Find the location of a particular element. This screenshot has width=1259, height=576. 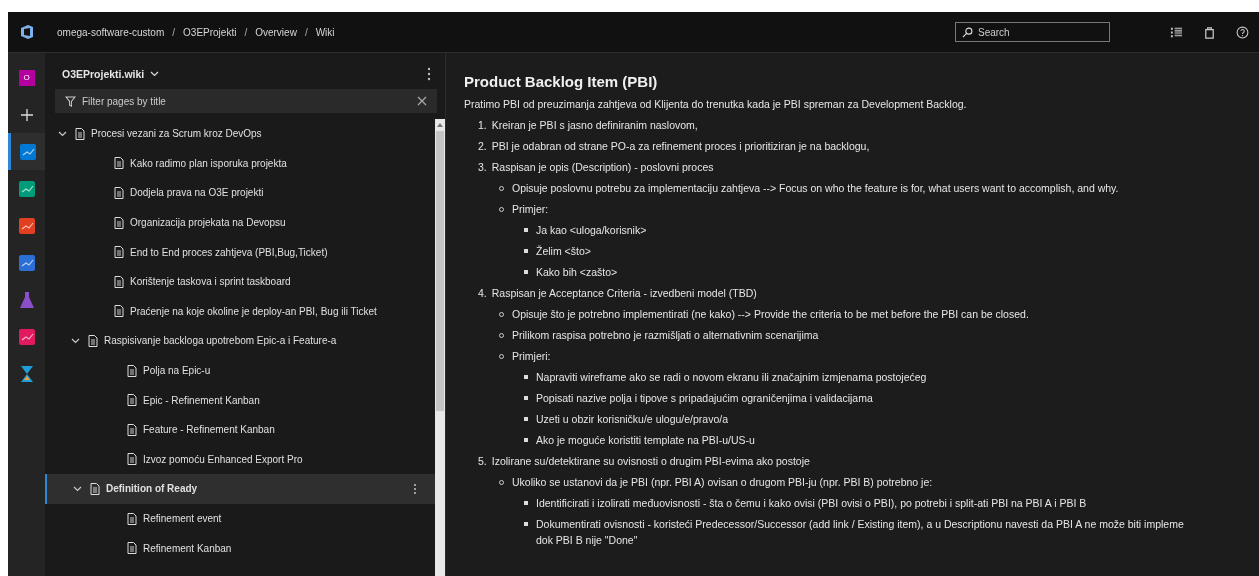

list-item-text: Kreiran je PBI s jasno definiranim naslovom, is located at coordinates (594, 125).